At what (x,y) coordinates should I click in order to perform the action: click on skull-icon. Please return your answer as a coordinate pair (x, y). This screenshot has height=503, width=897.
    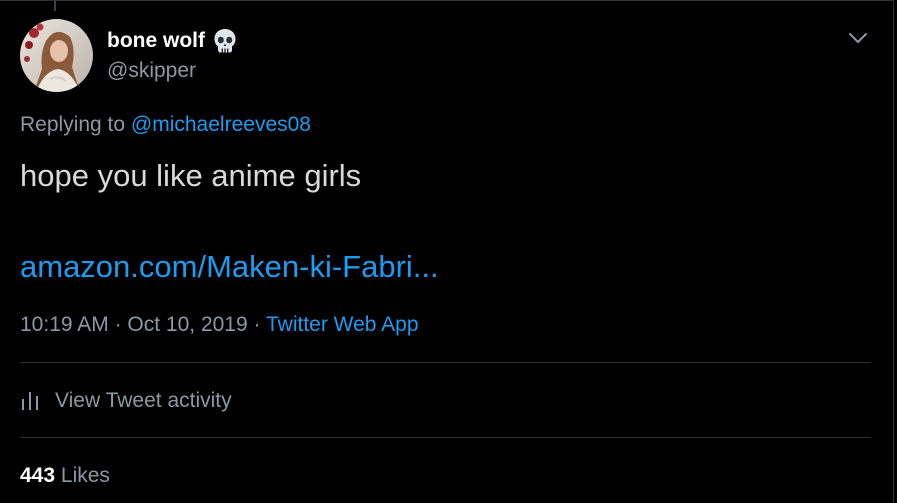
    Looking at the image, I should click on (225, 41).